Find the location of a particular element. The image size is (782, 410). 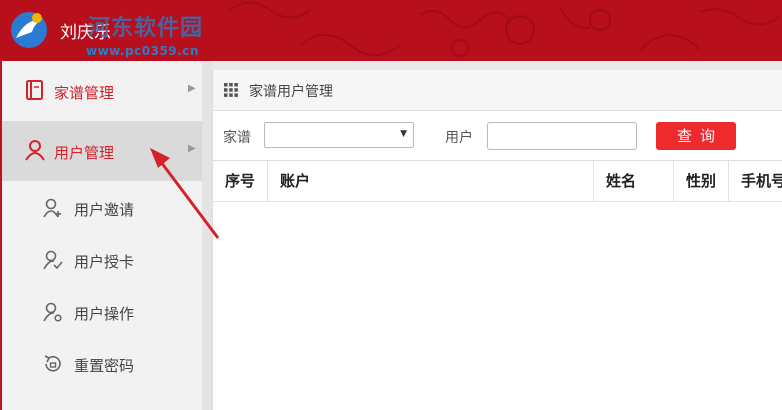

sidebar-subitem-label: 用户授卡 is located at coordinates (104, 262).